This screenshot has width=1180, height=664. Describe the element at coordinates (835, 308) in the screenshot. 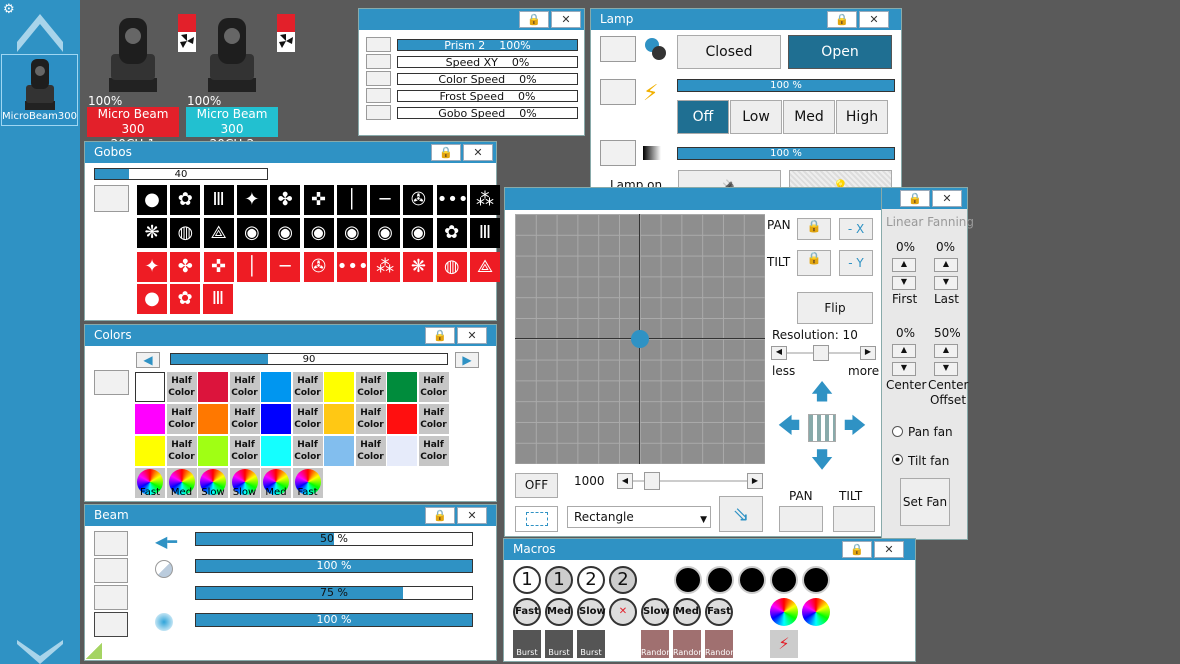

I see `flip-button: Flip` at that location.